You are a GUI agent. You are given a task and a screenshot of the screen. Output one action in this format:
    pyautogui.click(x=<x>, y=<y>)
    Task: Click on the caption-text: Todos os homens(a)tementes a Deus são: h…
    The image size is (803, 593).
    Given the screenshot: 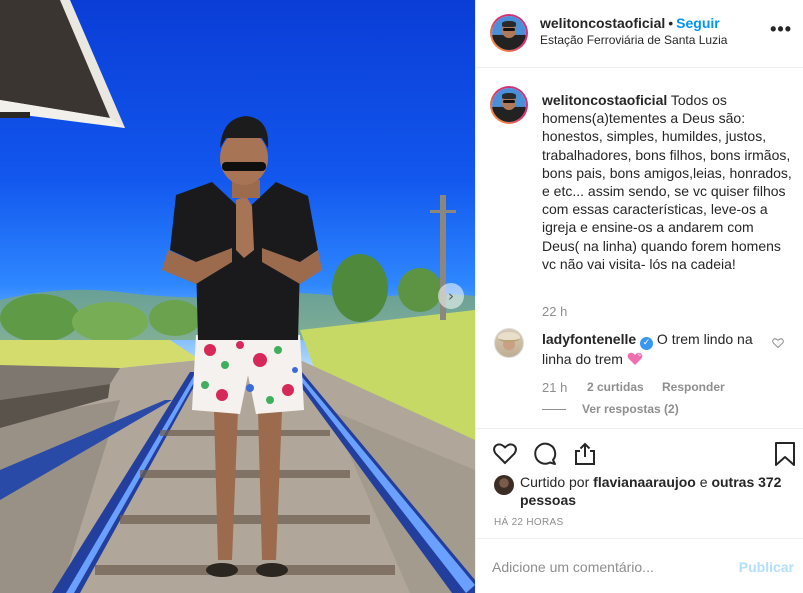 What is the action you would take?
    pyautogui.click(x=667, y=182)
    